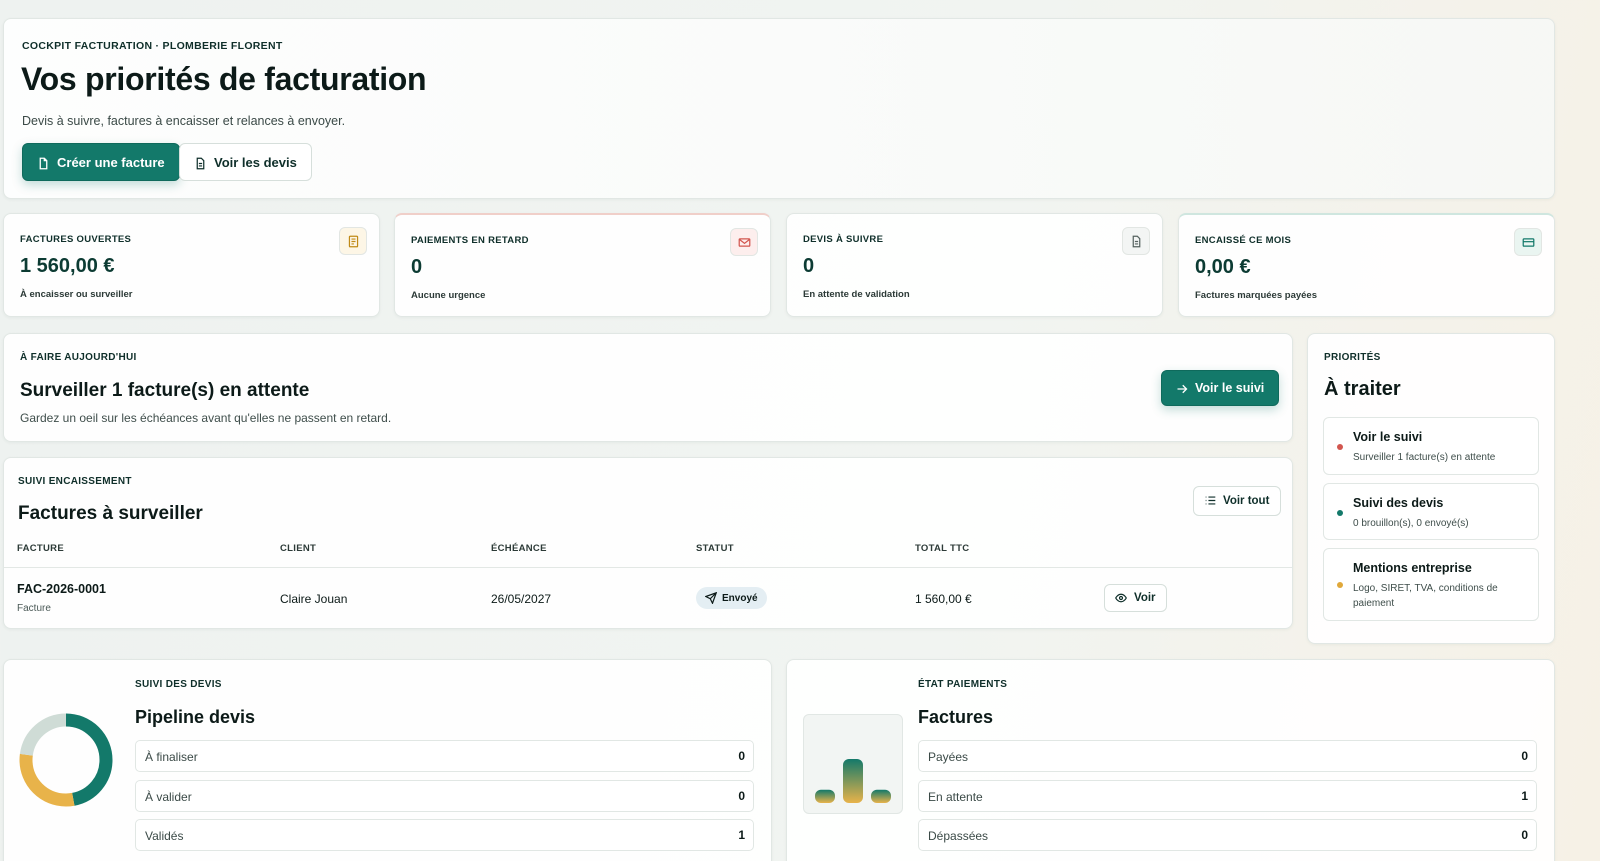  I want to click on view-all-button: Voir tout, so click(1237, 501).